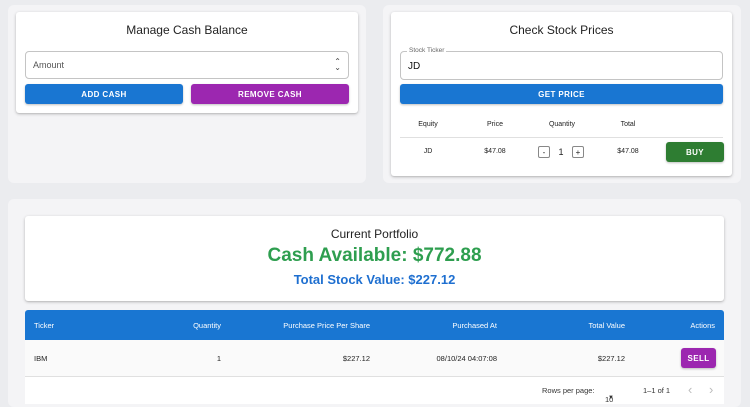  Describe the element at coordinates (561, 152) in the screenshot. I see `quote-quantity: 1` at that location.